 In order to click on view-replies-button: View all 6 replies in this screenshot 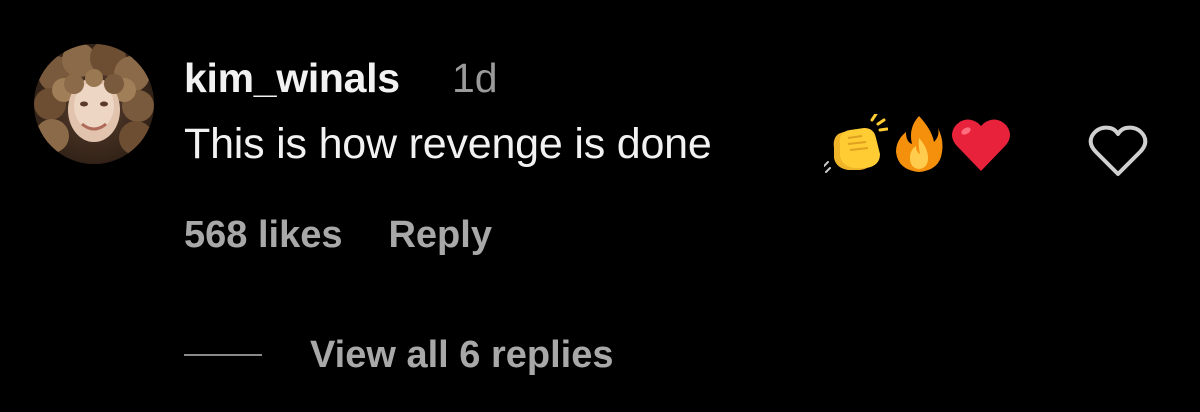, I will do `click(461, 355)`.